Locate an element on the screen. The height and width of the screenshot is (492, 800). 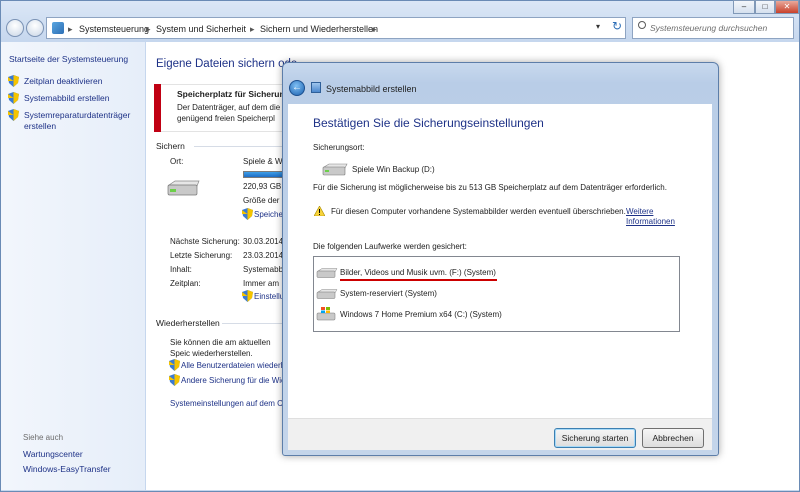
see-also-heading: Siehe auch is located at coordinates (43, 437).